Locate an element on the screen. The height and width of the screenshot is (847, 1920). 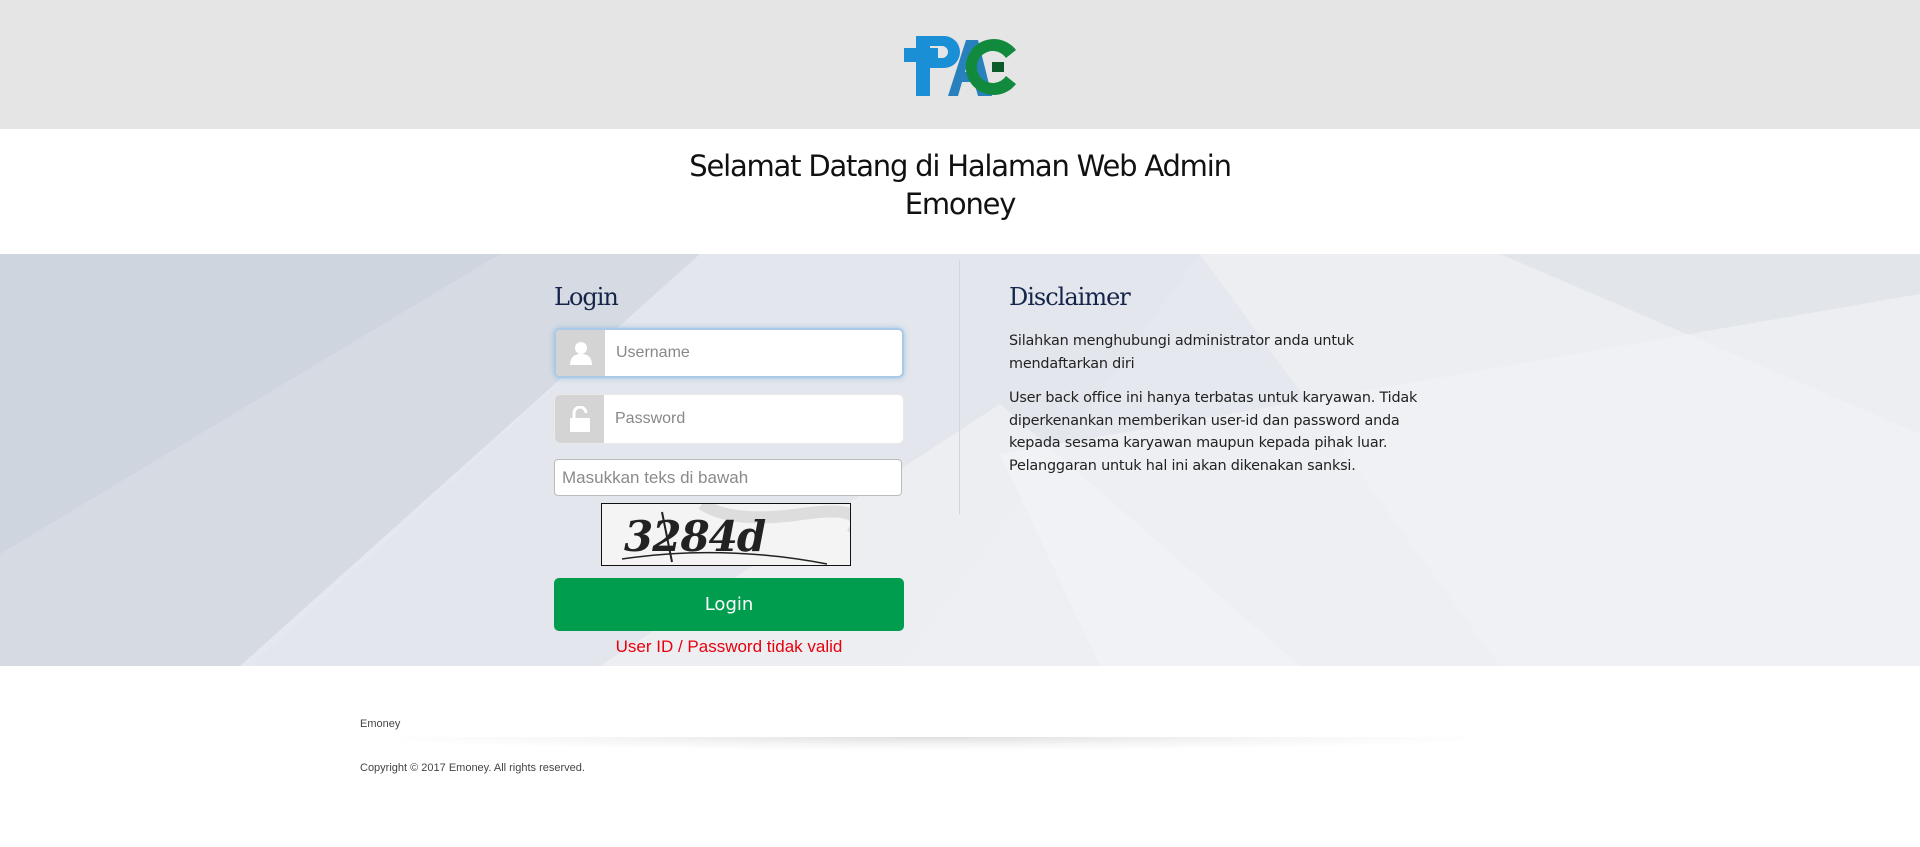
captcha-image: 3284d is located at coordinates (726, 534).